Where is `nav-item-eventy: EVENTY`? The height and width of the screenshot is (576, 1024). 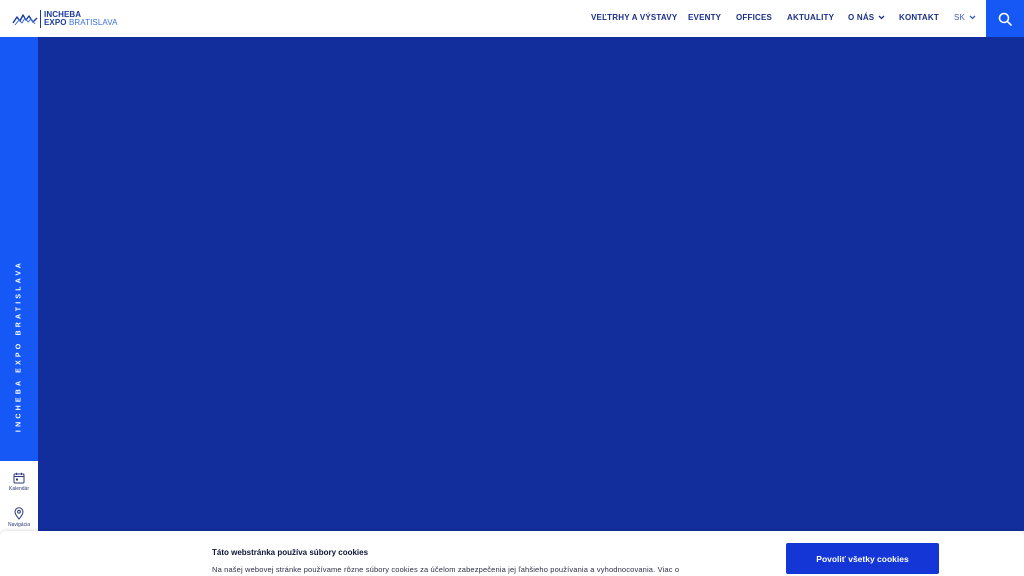 nav-item-eventy: EVENTY is located at coordinates (704, 17).